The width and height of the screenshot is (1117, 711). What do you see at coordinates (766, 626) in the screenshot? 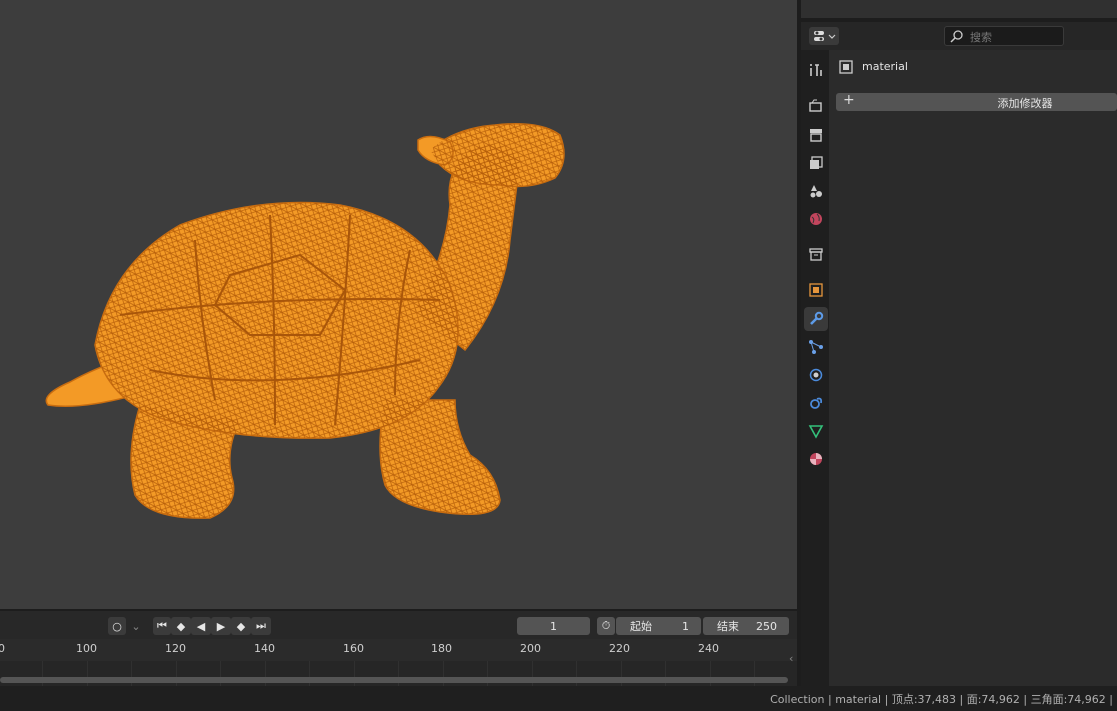
I see `end-value: 250` at bounding box center [766, 626].